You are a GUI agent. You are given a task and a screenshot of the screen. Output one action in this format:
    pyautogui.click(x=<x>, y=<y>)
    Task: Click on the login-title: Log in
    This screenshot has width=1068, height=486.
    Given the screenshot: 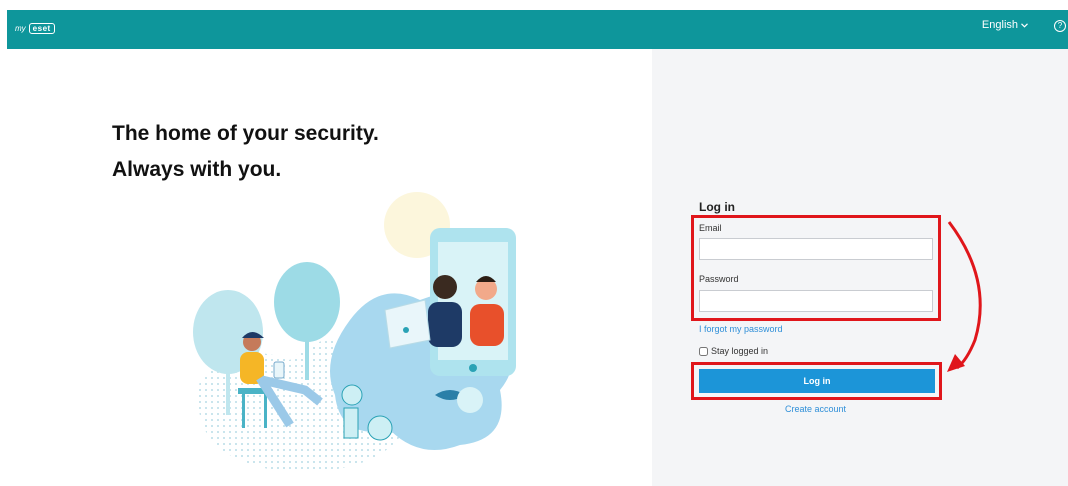 What is the action you would take?
    pyautogui.click(x=717, y=207)
    